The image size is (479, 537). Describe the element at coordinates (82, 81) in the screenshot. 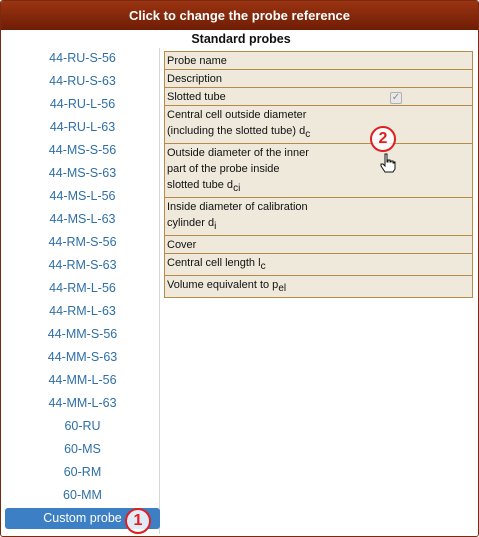

I see `probe-item: 44-RU-S-63` at that location.